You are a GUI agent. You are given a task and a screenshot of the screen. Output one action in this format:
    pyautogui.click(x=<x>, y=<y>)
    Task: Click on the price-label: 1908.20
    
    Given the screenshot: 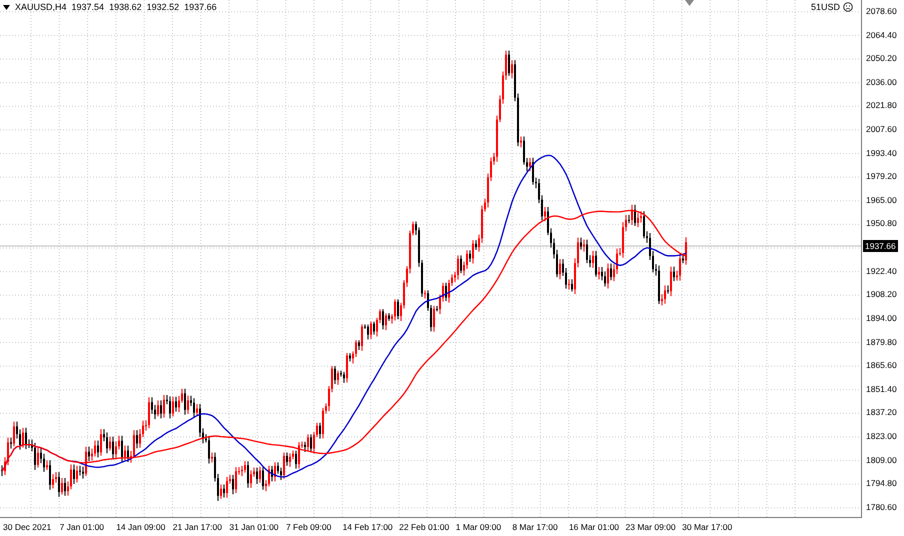 What is the action you would take?
    pyautogui.click(x=881, y=295)
    